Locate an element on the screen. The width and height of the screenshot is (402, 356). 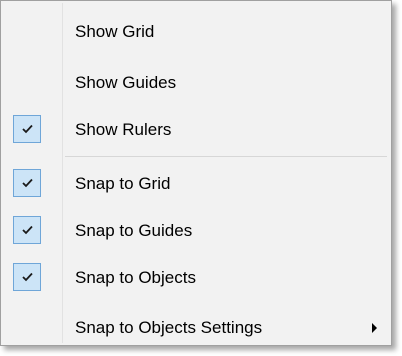
menu-item-label: Snap to Objects is located at coordinates (135, 277).